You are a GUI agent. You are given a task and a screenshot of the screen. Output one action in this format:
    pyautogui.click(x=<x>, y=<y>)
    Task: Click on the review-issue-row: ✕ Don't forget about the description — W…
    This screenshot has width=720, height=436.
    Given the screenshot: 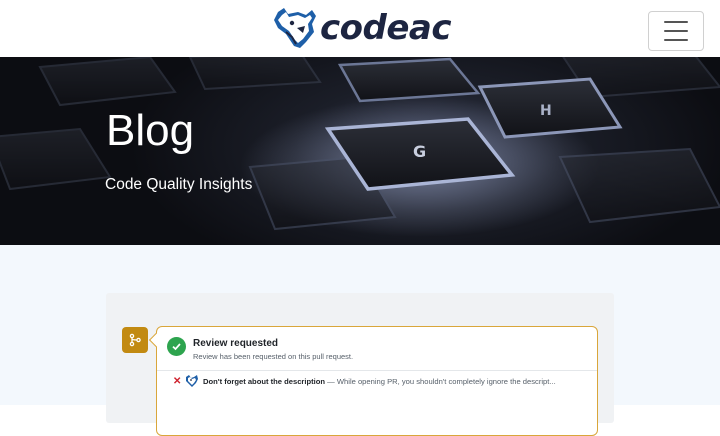 What is the action you would take?
    pyautogui.click(x=377, y=381)
    